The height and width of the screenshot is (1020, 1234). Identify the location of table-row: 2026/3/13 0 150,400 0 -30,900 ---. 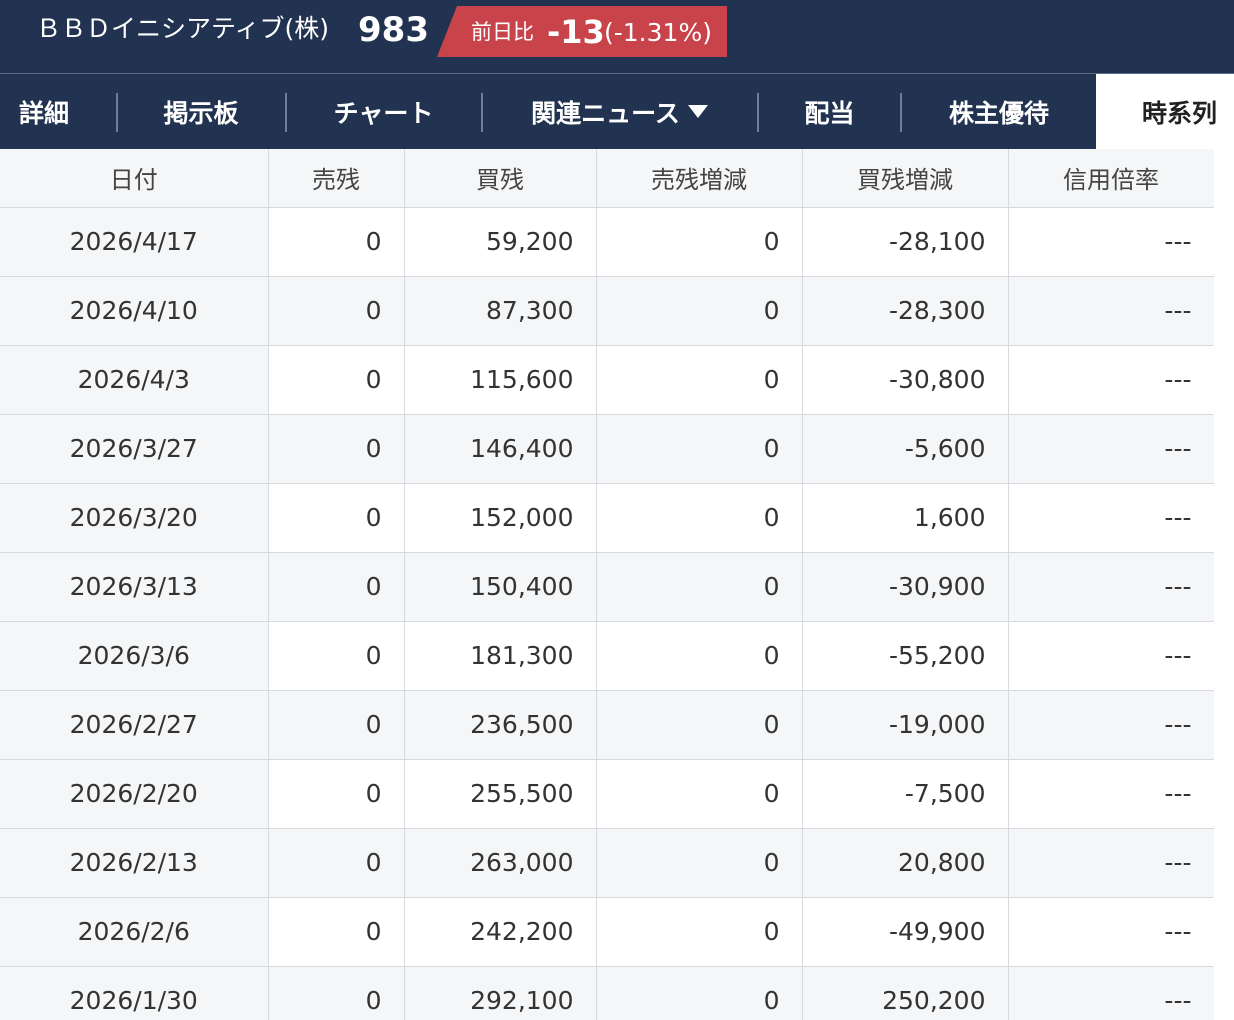
(607, 586).